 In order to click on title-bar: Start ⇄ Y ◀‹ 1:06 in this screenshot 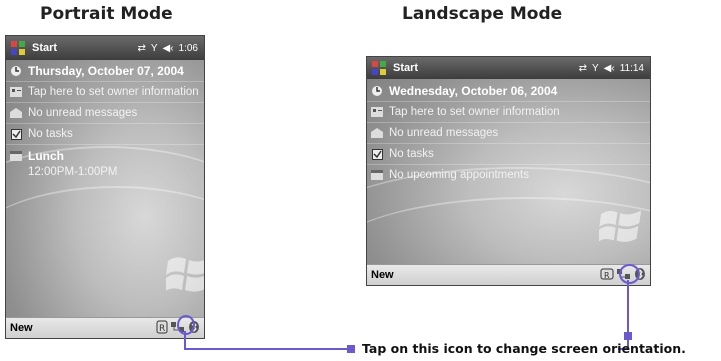, I will do `click(105, 48)`.